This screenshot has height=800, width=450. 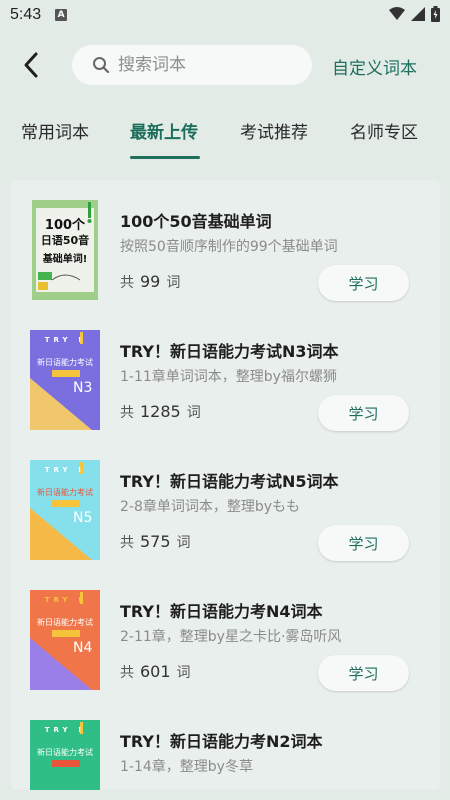 What do you see at coordinates (231, 637) in the screenshot?
I see `wordbook-desc: 2-11章，整理by星之卡比·雾岛听风` at bounding box center [231, 637].